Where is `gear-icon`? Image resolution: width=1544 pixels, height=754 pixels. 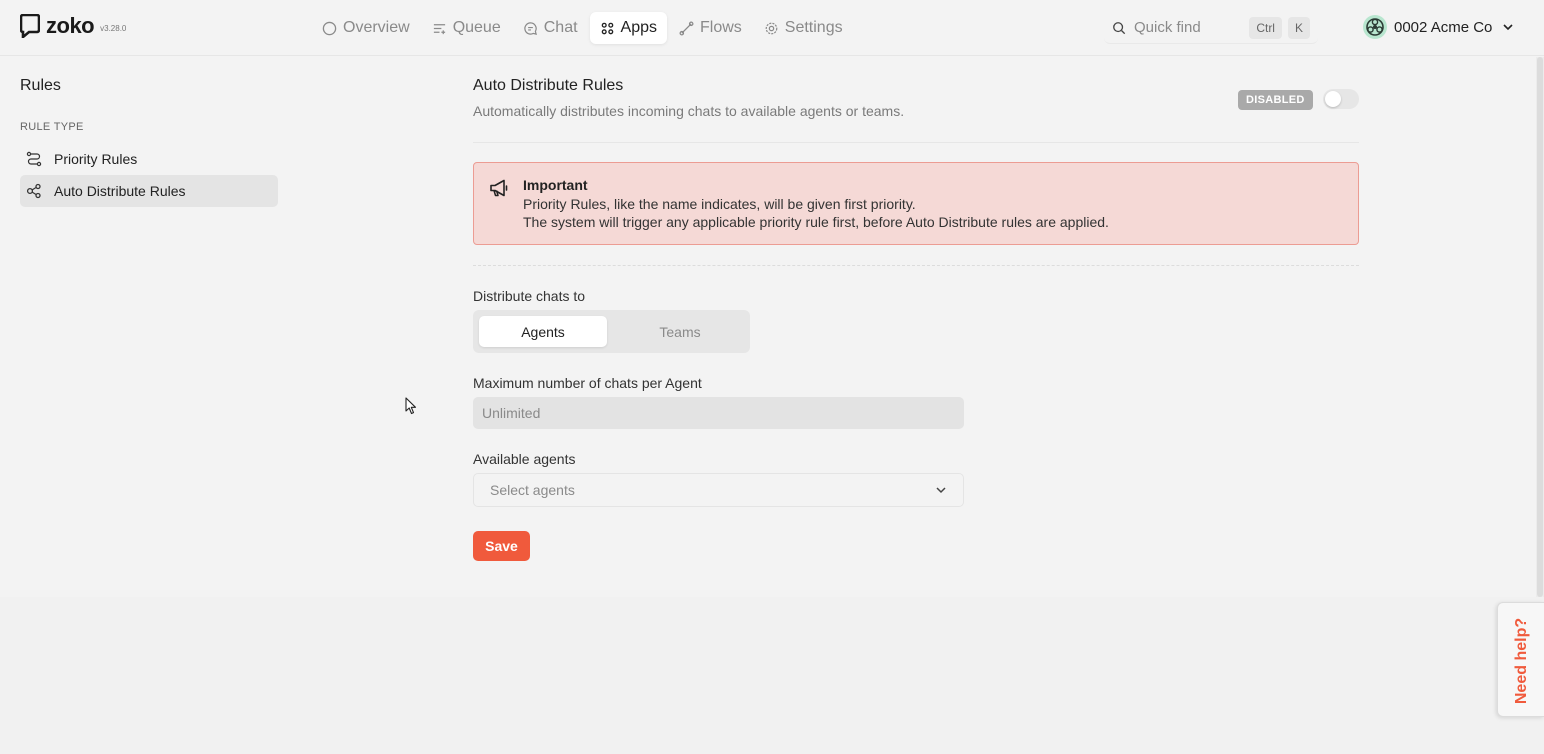 gear-icon is located at coordinates (771, 28).